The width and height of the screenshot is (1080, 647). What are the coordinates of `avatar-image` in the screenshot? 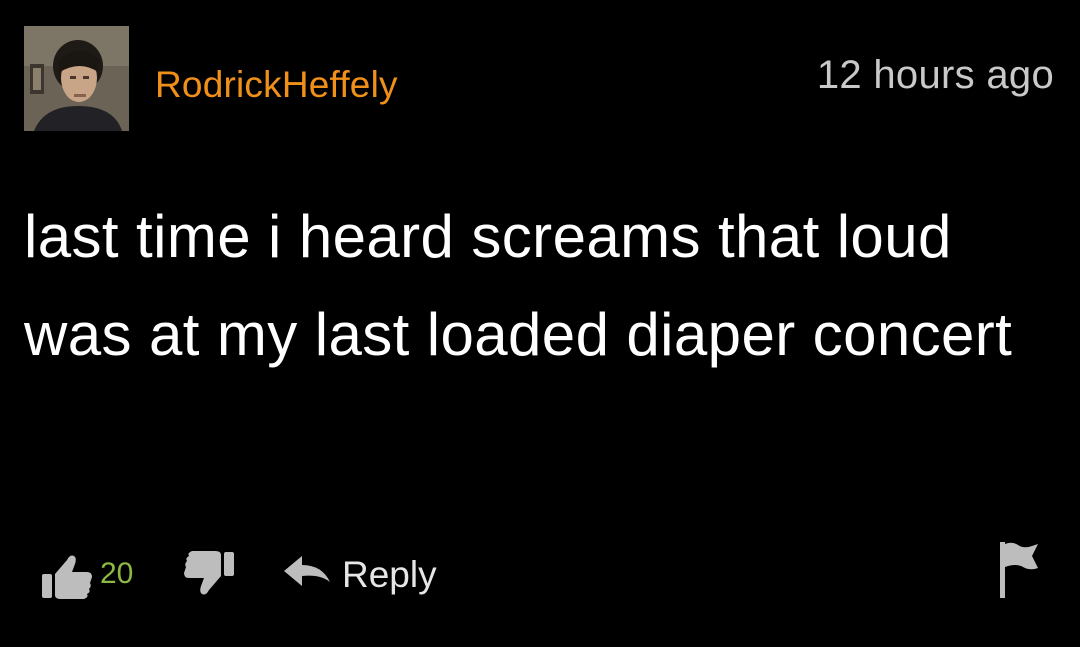 It's located at (76, 78).